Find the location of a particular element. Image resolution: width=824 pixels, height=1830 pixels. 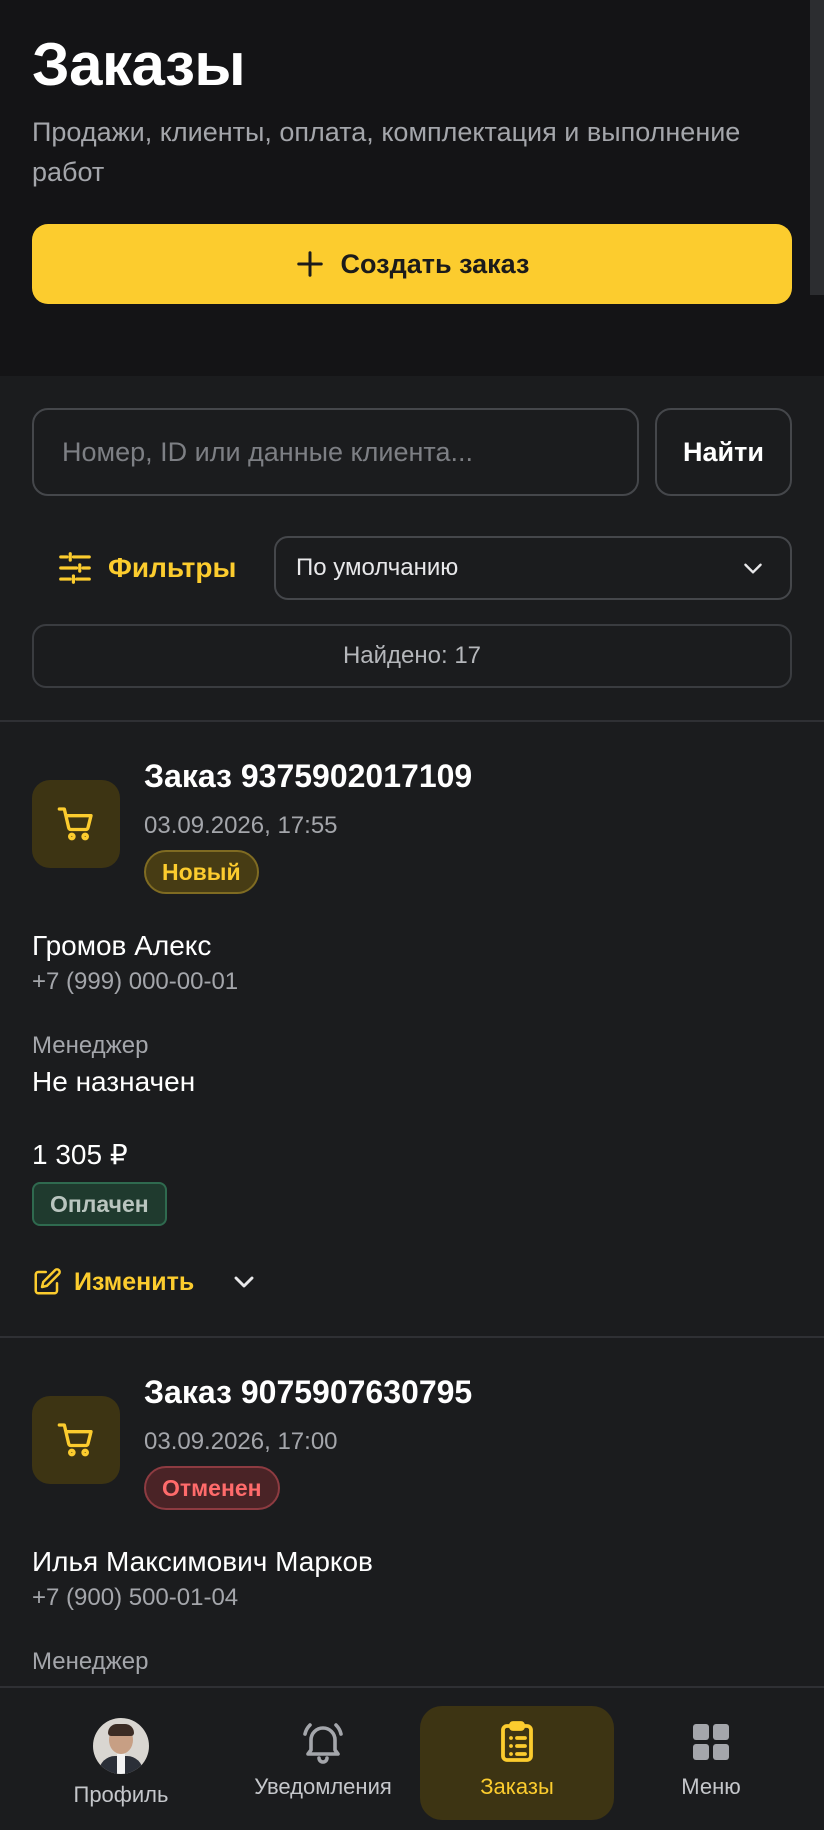

scrollbar is located at coordinates (817, 147).